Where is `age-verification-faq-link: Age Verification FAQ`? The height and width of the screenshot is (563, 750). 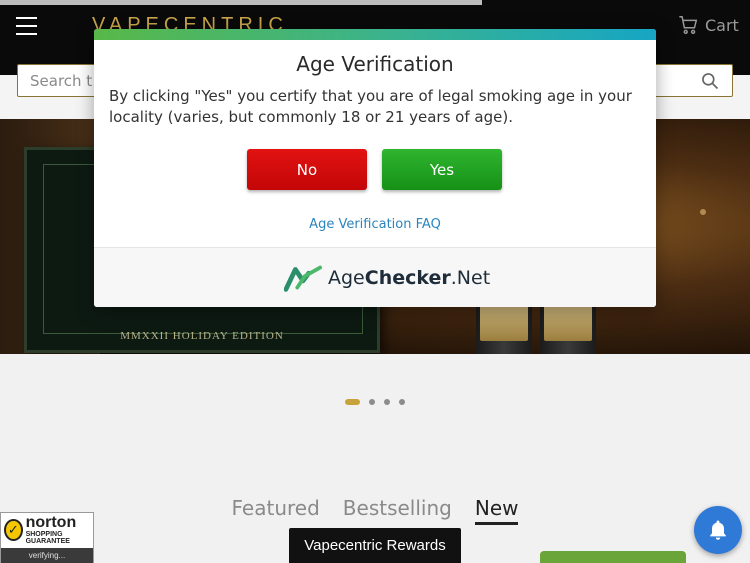
age-verification-faq-link: Age Verification FAQ is located at coordinates (375, 224).